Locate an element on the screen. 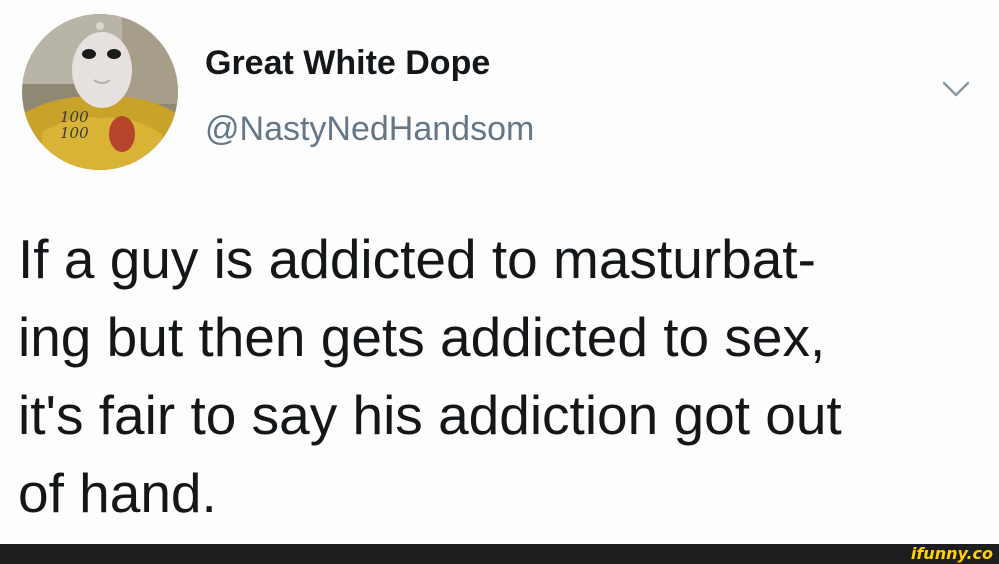 The height and width of the screenshot is (564, 999). display-name: Great White Dope is located at coordinates (347, 63).